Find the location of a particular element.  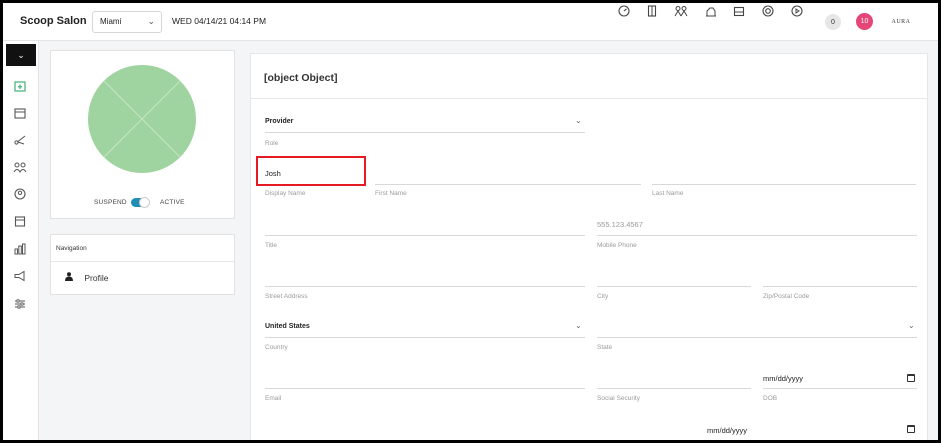

page-title: [object Object] is located at coordinates (301, 78).